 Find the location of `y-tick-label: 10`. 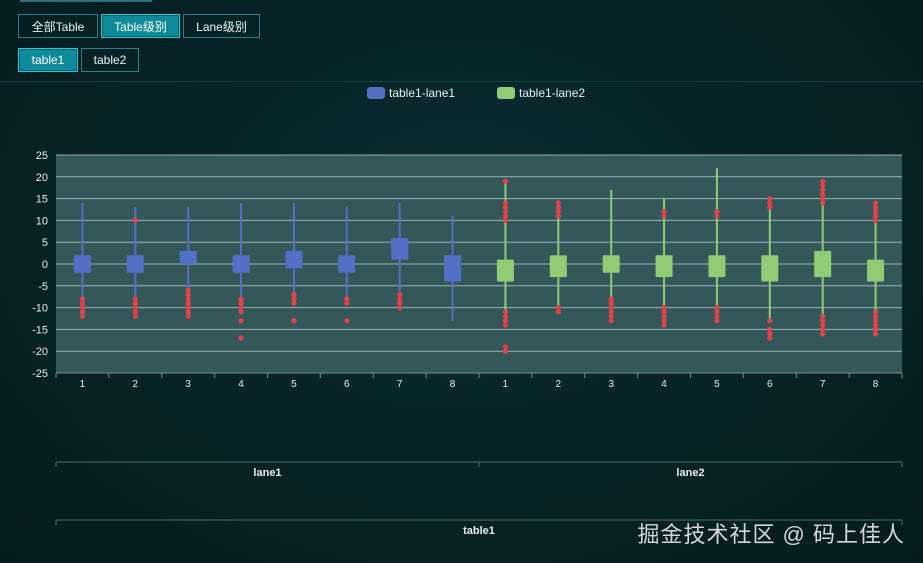

y-tick-label: 10 is located at coordinates (42, 221).